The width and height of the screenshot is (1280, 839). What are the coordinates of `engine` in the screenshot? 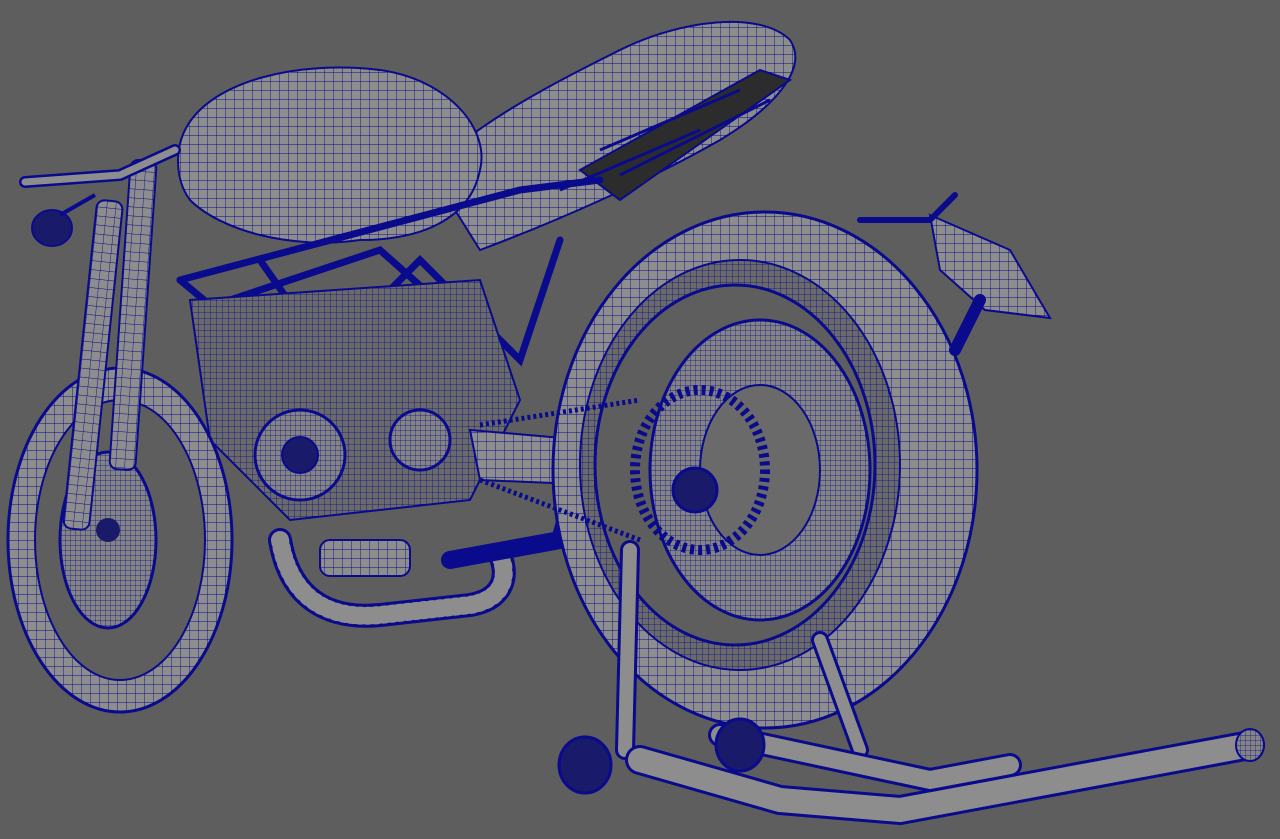 It's located at (355, 400).